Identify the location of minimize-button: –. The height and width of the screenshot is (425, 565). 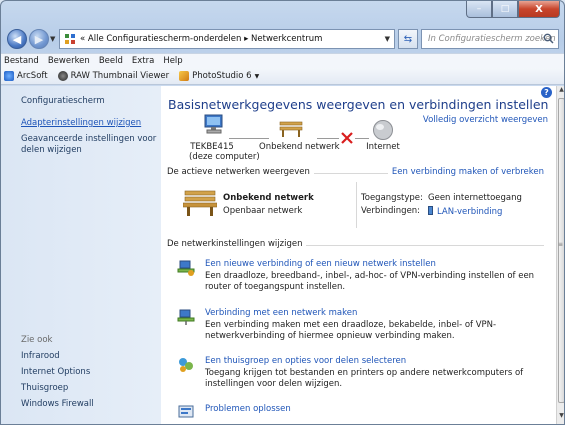
(479, 9).